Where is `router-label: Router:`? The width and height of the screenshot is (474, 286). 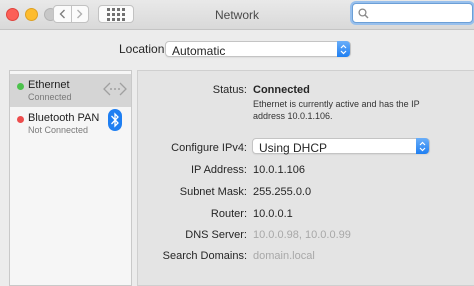 router-label: Router: is located at coordinates (228, 214).